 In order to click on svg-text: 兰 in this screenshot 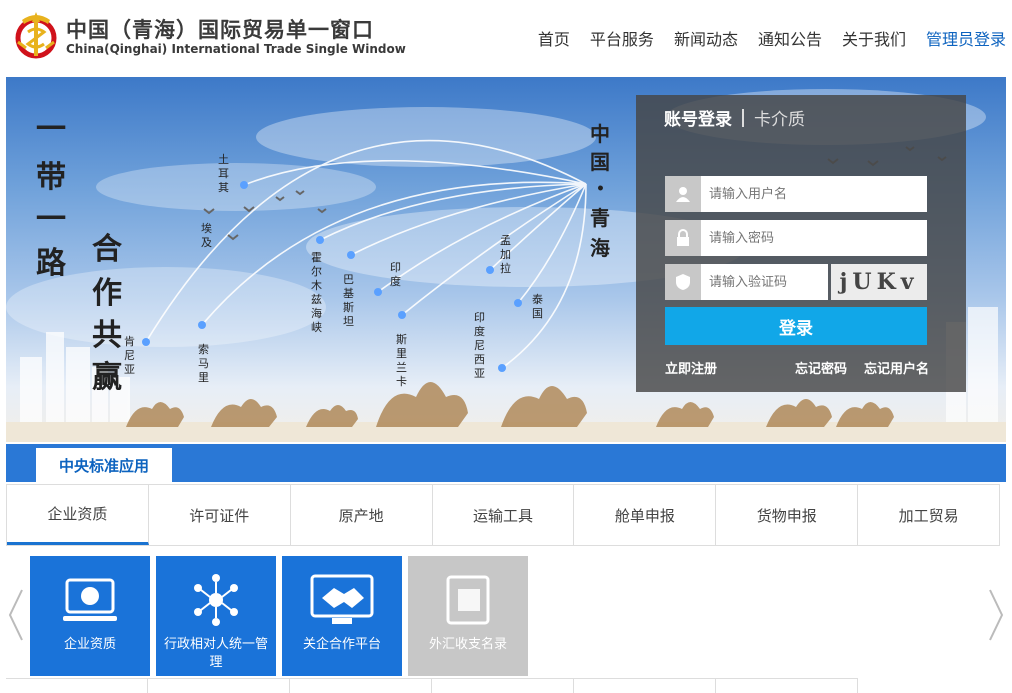, I will do `click(401, 367)`.